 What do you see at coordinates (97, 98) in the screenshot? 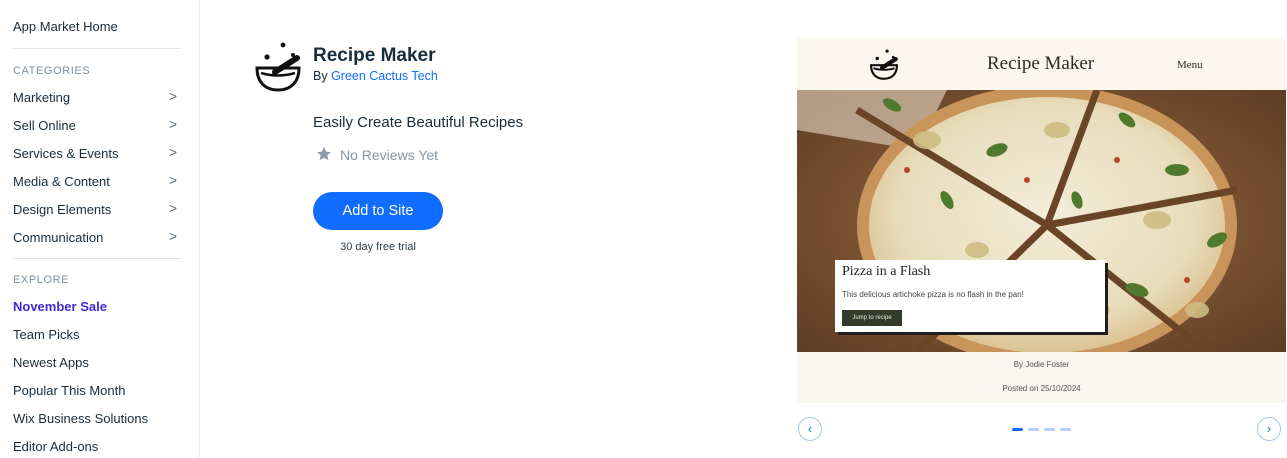
I see `sidebar-item-marketing: Marketing >` at bounding box center [97, 98].